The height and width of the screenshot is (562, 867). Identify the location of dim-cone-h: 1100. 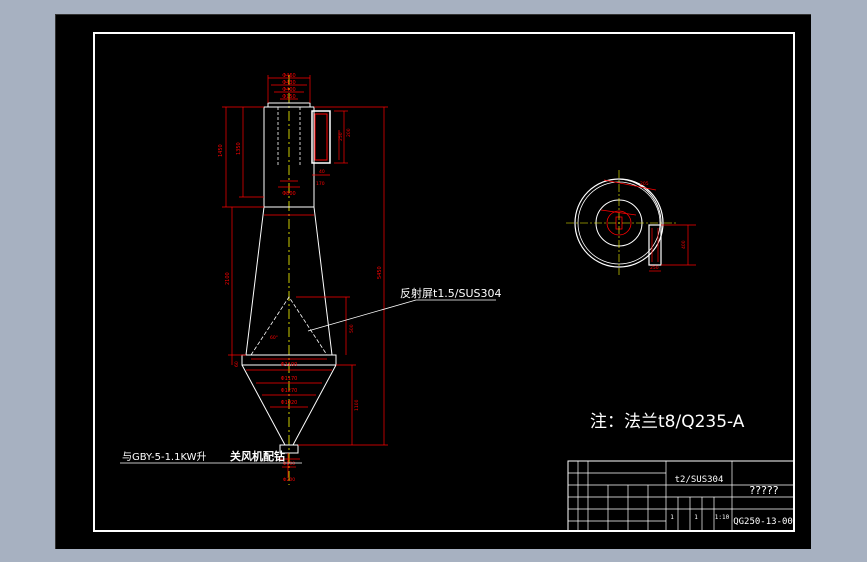
(357, 405).